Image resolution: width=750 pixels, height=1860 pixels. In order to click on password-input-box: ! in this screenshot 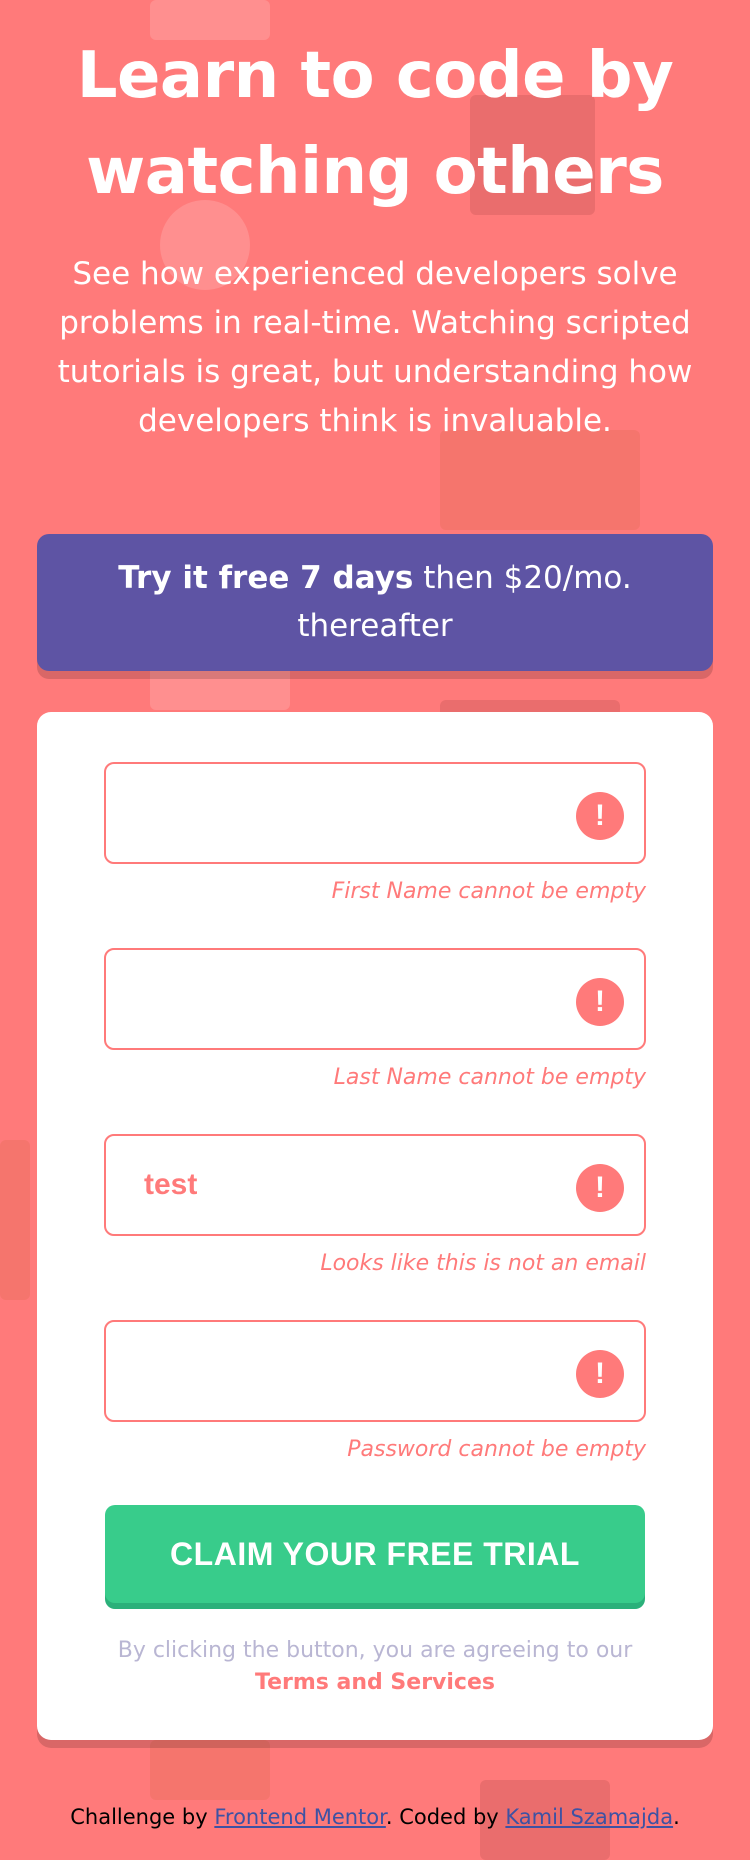, I will do `click(375, 1371)`.